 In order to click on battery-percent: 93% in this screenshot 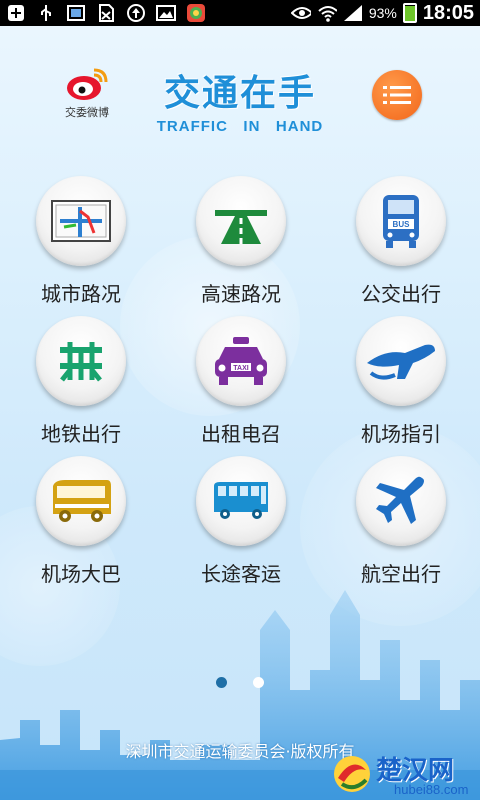, I will do `click(382, 13)`.